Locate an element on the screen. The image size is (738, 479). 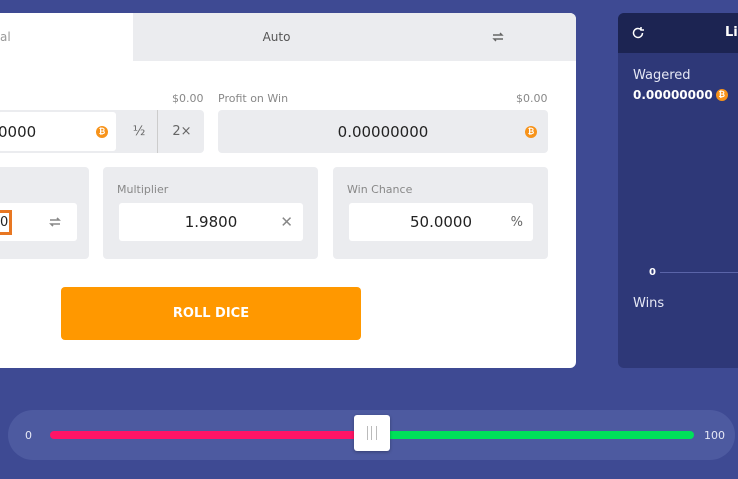
grip-icon is located at coordinates (372, 433).